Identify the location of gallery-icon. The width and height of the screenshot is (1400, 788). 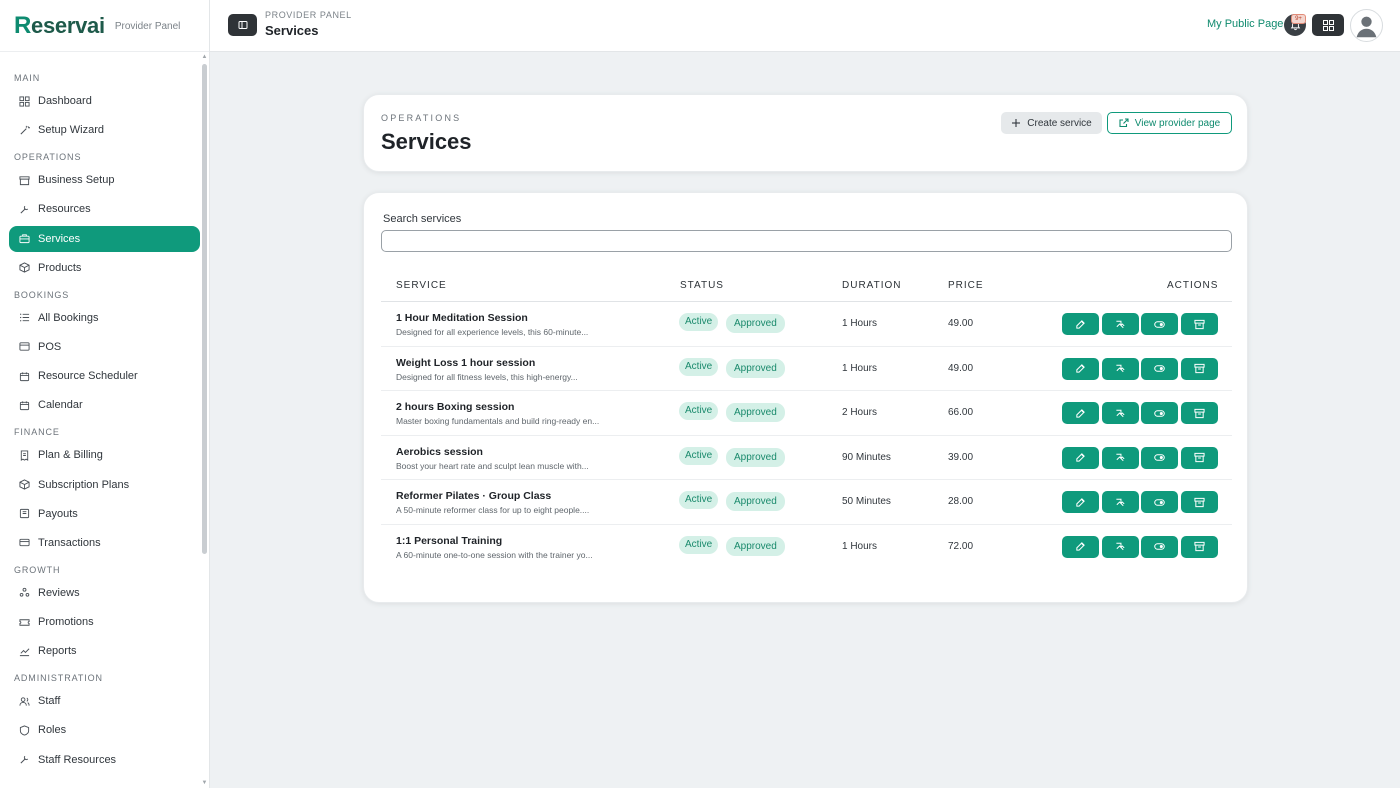
(1120, 457).